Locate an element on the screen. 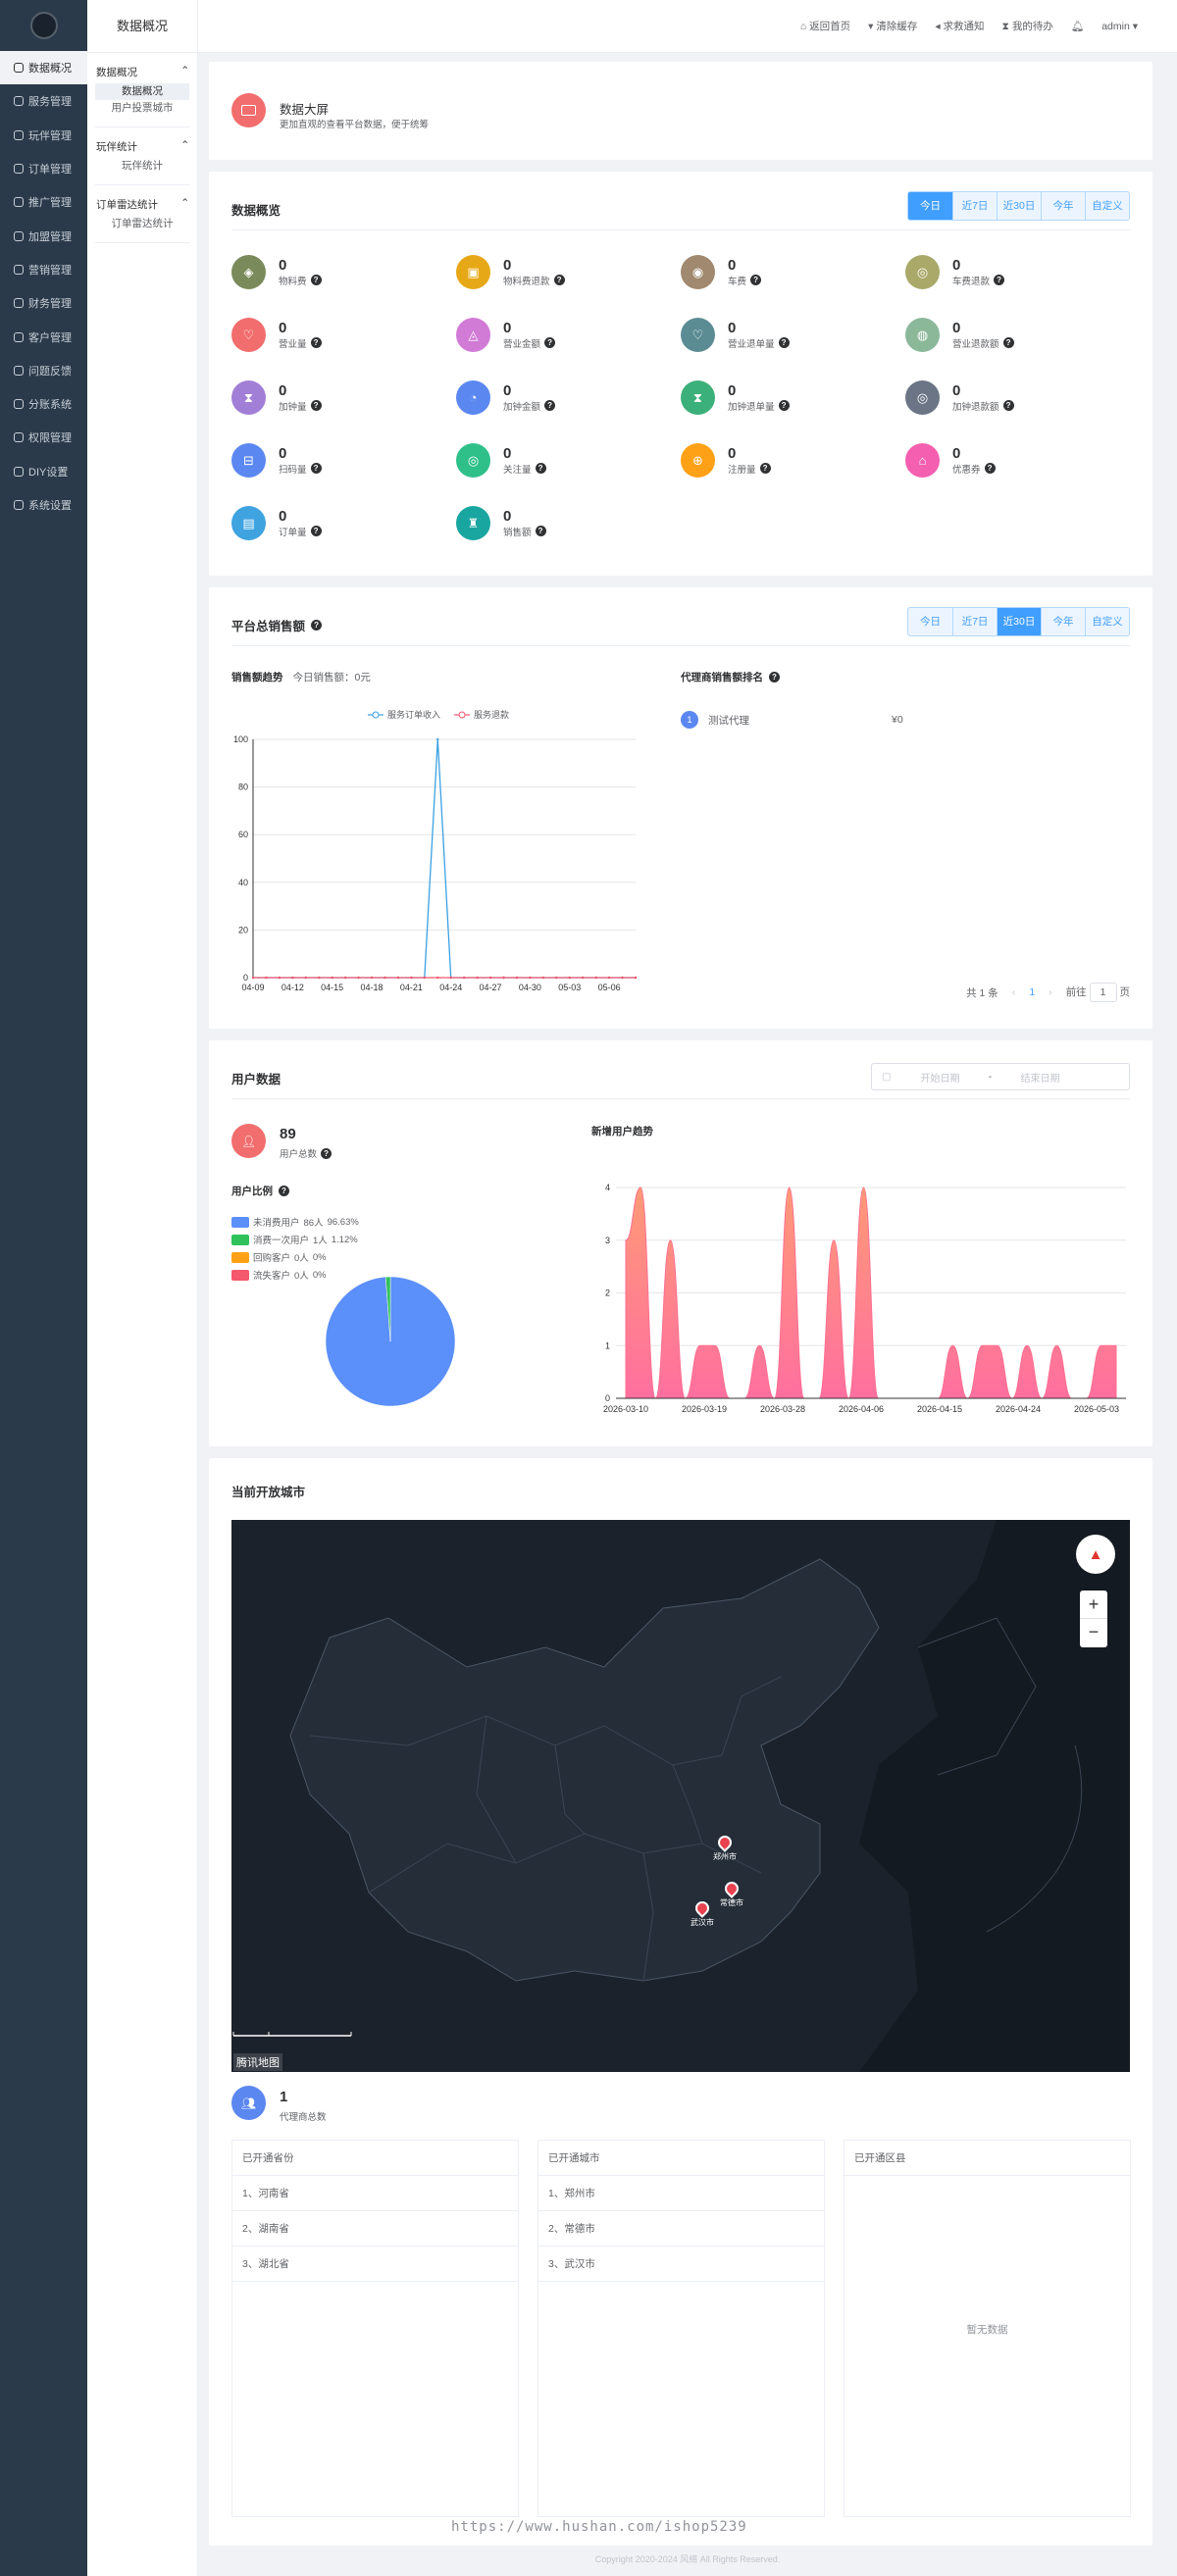 The image size is (1177, 2576). city-marker: 郑州市 is located at coordinates (724, 1848).